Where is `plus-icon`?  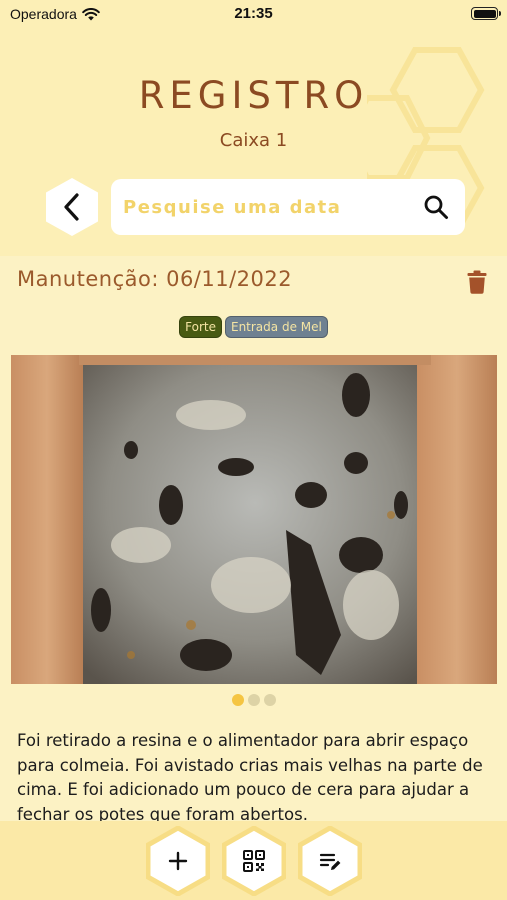 plus-icon is located at coordinates (178, 861).